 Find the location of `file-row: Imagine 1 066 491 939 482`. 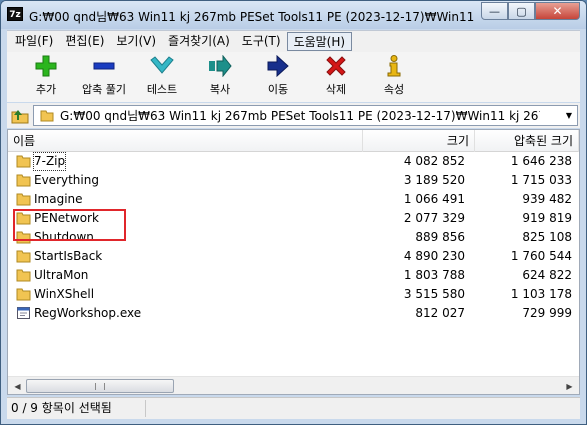

file-row: Imagine 1 066 491 939 482 is located at coordinates (293, 199).